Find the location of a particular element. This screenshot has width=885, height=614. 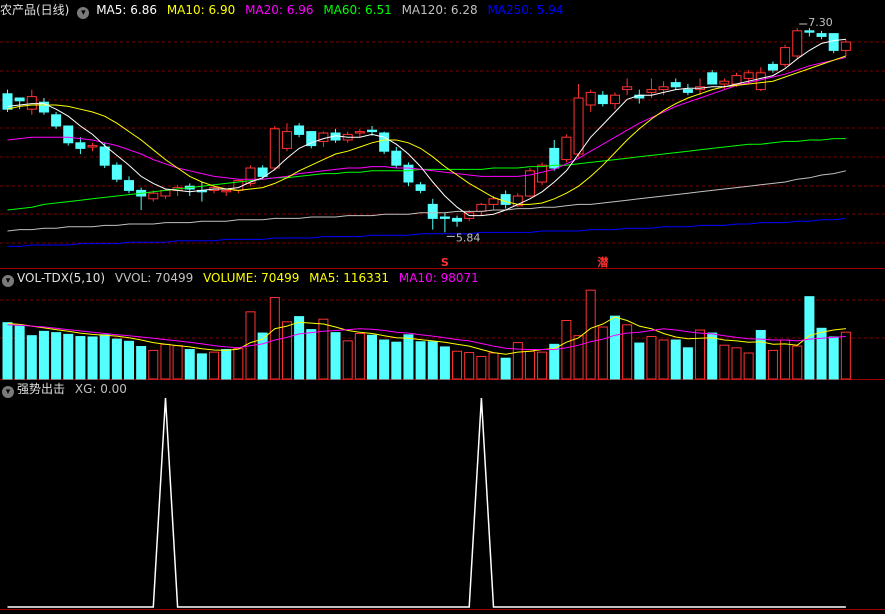

ma20-legend: MA20: 6.96 is located at coordinates (279, 10).